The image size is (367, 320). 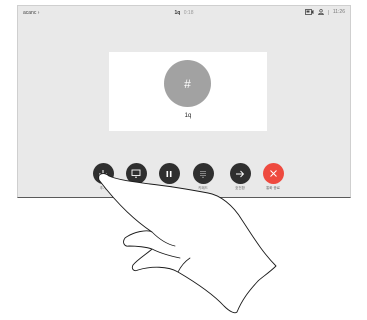 I want to click on participant-card: # 1q, so click(x=188, y=91).